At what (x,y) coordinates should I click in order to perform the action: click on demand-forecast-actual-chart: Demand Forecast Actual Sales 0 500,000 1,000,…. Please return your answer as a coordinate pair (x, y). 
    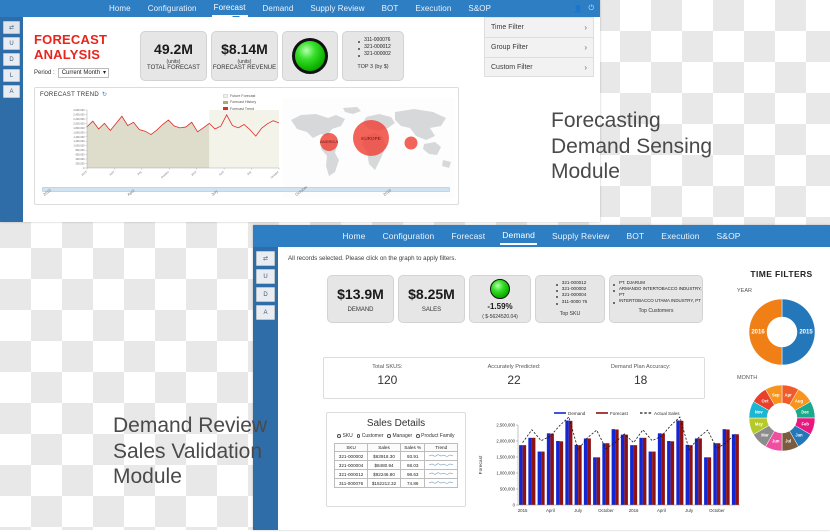
    Looking at the image, I should click on (610, 466).